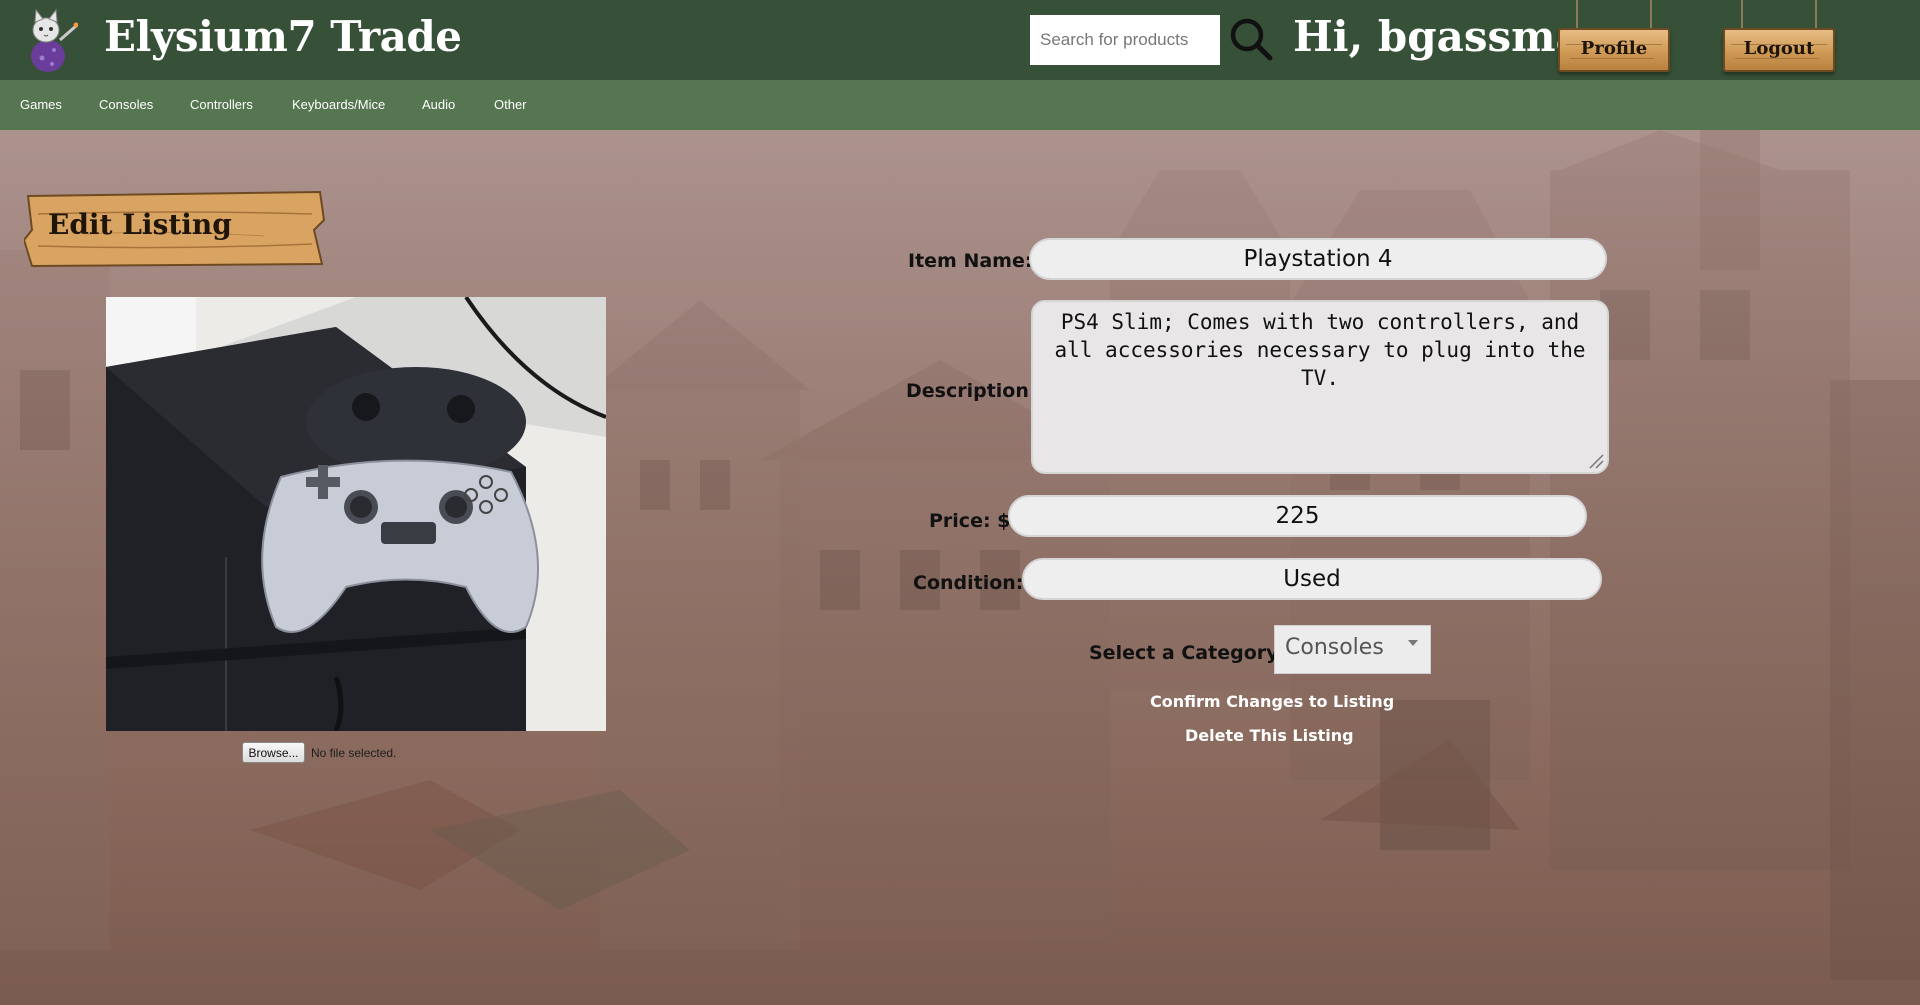  What do you see at coordinates (968, 583) in the screenshot?
I see `condition-label: Condition:` at bounding box center [968, 583].